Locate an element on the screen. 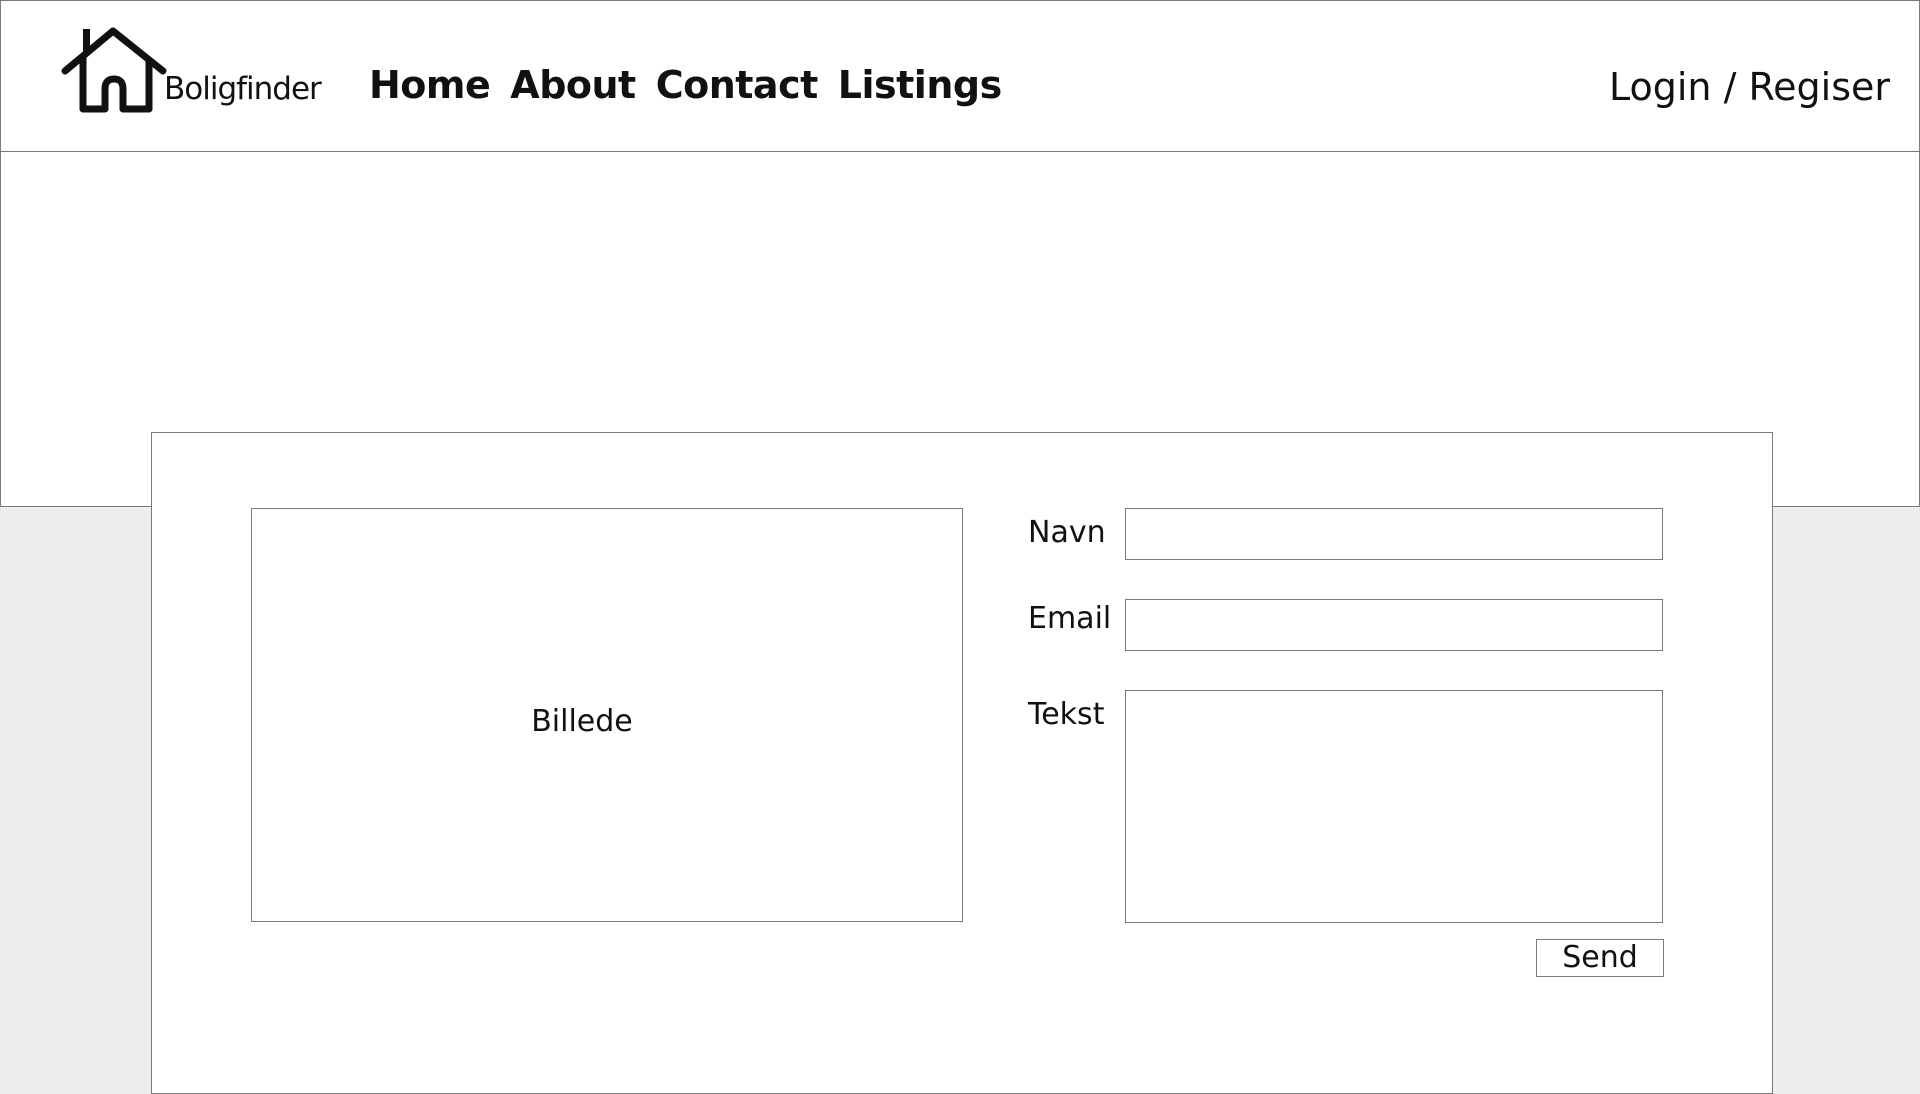 Image resolution: width=1920 pixels, height=1094 pixels. nav-about: About is located at coordinates (573, 85).